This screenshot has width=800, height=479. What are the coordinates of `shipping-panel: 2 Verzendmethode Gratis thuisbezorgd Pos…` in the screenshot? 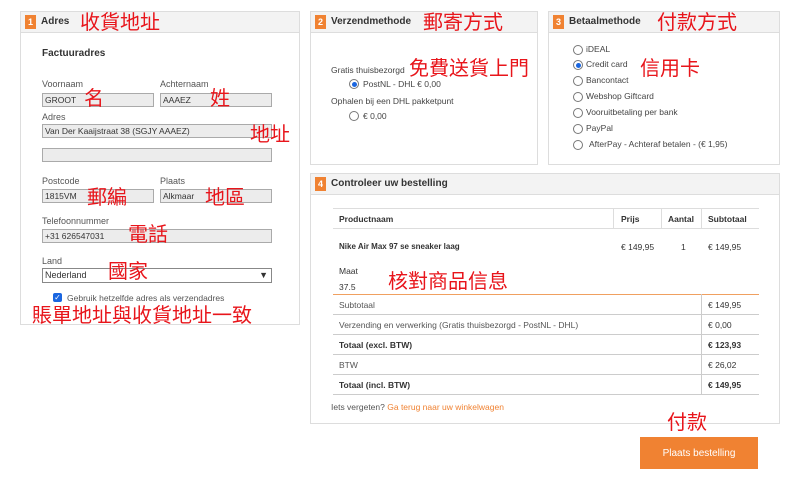 It's located at (424, 88).